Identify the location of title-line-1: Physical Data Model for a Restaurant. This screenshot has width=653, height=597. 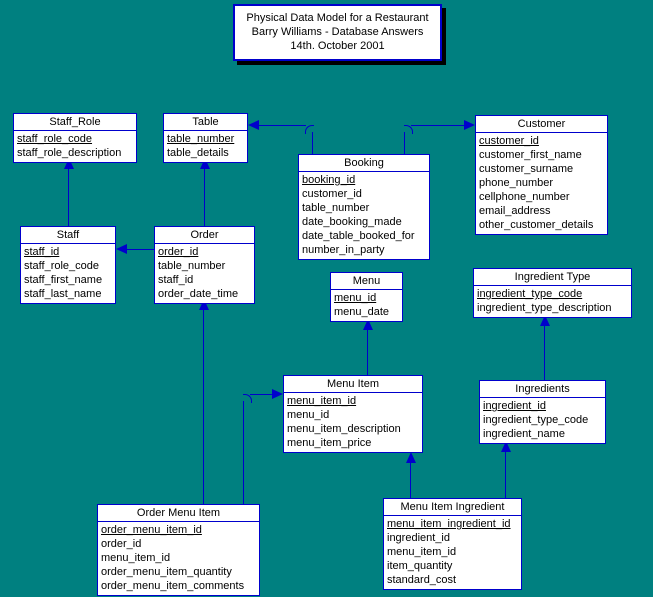
(337, 18).